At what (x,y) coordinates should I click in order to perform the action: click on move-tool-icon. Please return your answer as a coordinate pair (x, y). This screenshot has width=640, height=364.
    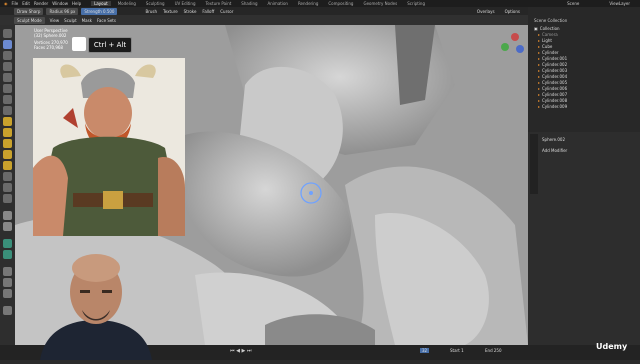
    Looking at the image, I should click on (7, 271).